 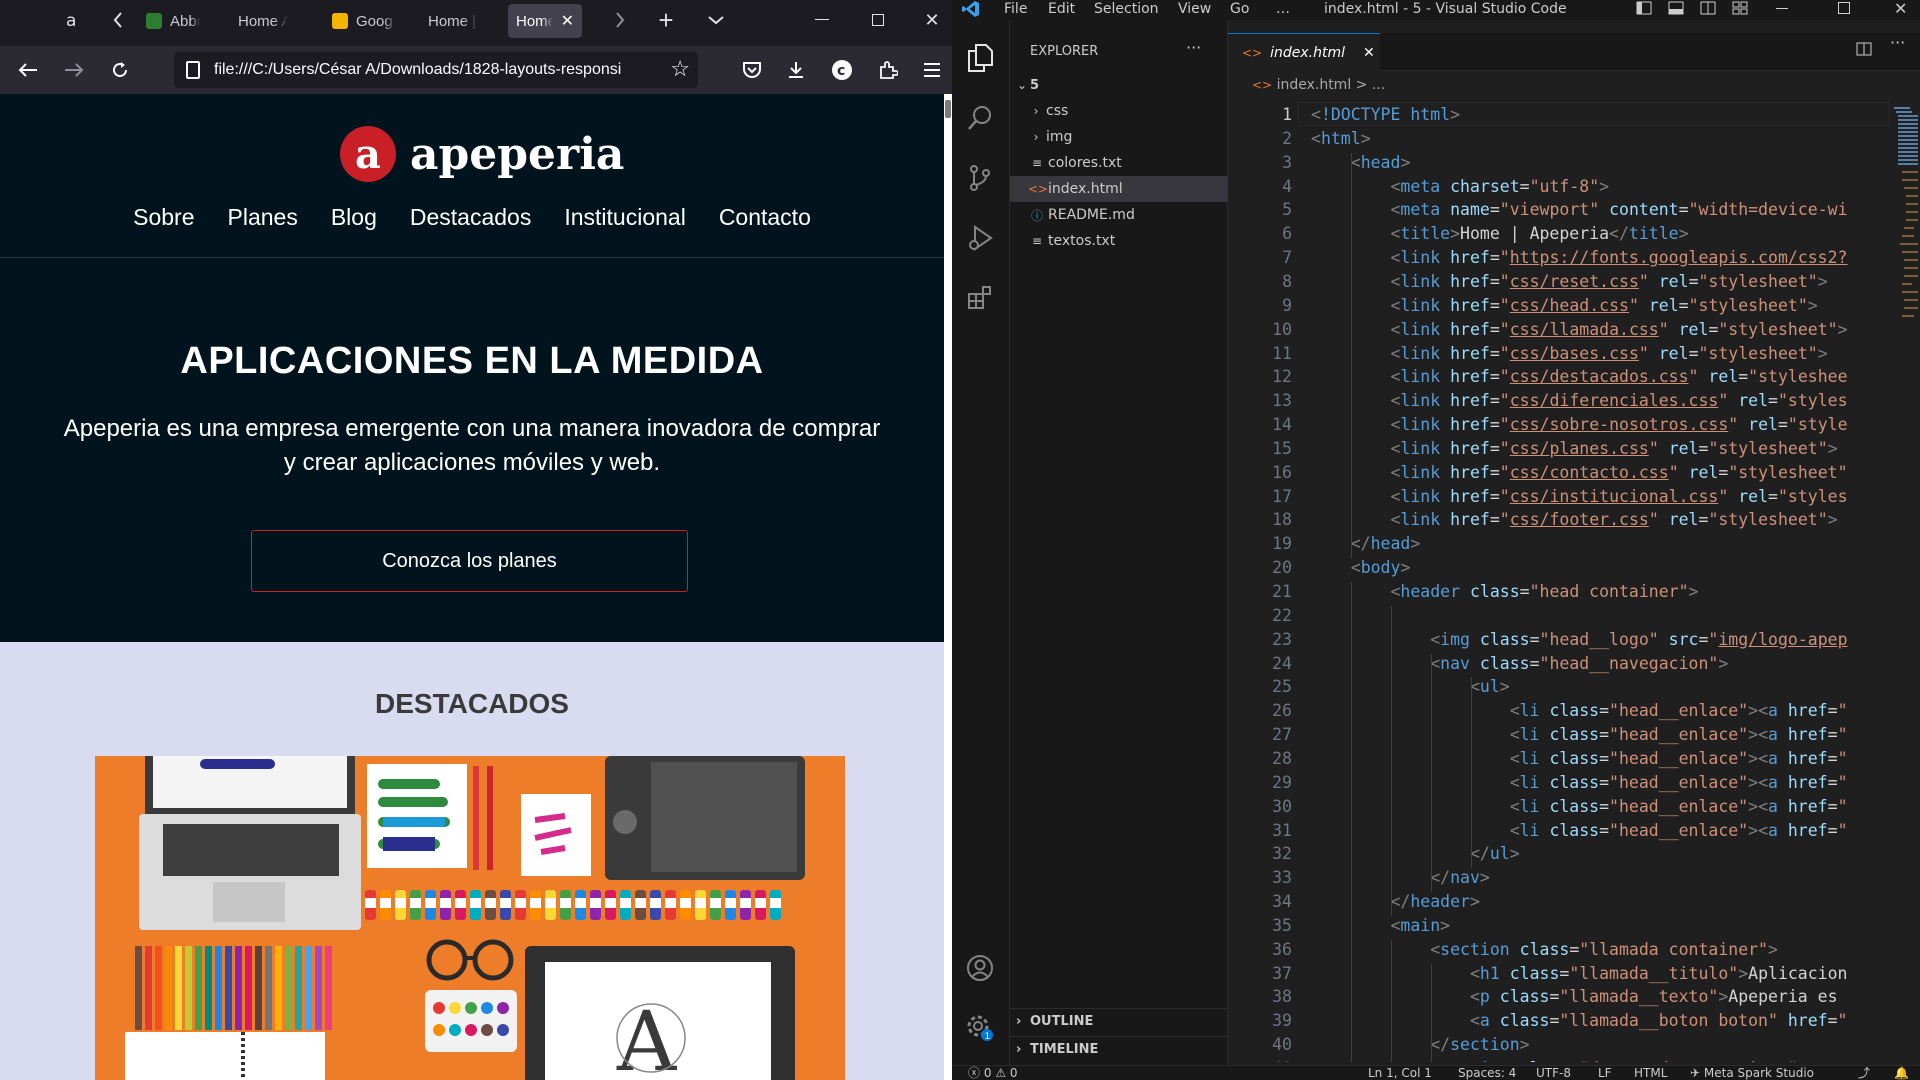 I want to click on menu-selection: Selection, so click(x=1126, y=10).